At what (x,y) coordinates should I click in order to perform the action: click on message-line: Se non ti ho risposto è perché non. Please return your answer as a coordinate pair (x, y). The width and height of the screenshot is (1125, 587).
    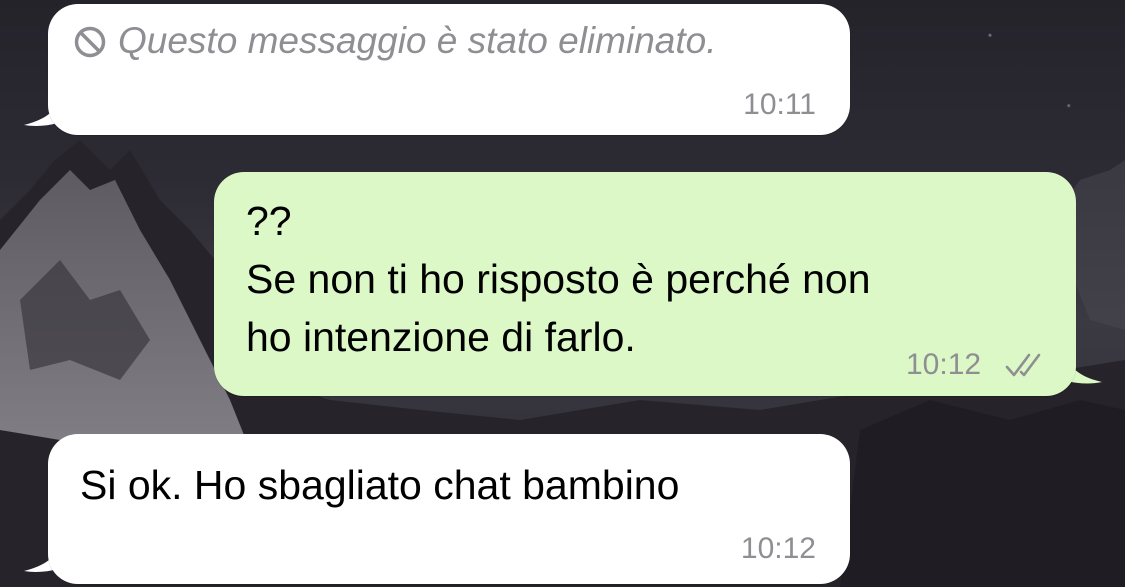
    Looking at the image, I should click on (558, 279).